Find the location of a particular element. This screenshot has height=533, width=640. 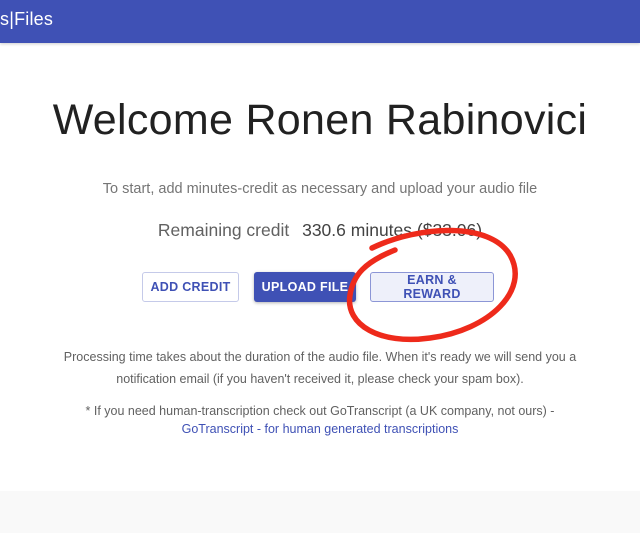

earn-reward-button: EARN & REWARD is located at coordinates (432, 287).